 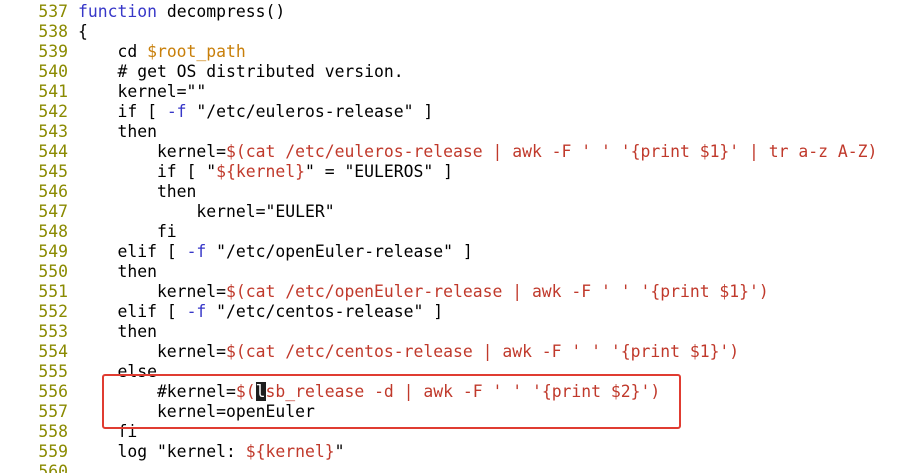 I want to click on code-line: 539 cd $root_path, so click(x=123, y=52).